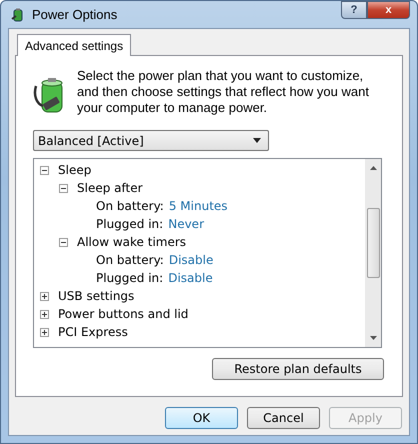 This screenshot has height=444, width=418. I want to click on tree-item: USB settings, so click(96, 296).